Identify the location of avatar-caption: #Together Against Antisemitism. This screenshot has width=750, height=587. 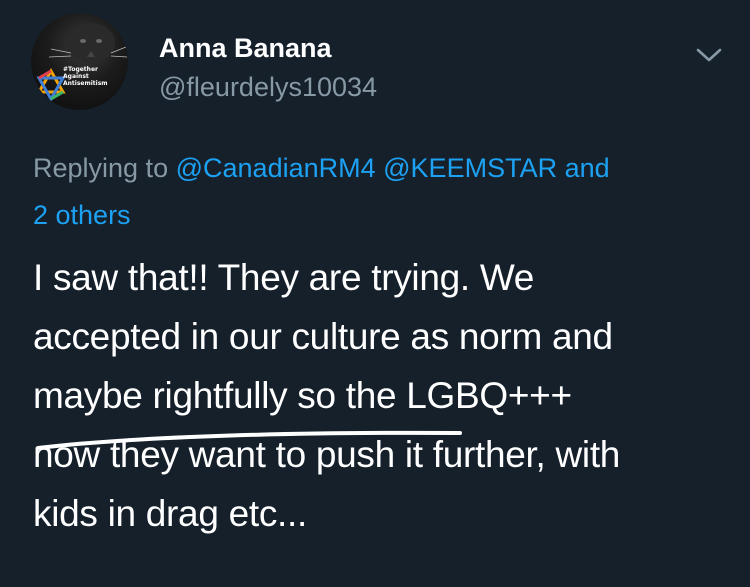
(85, 76).